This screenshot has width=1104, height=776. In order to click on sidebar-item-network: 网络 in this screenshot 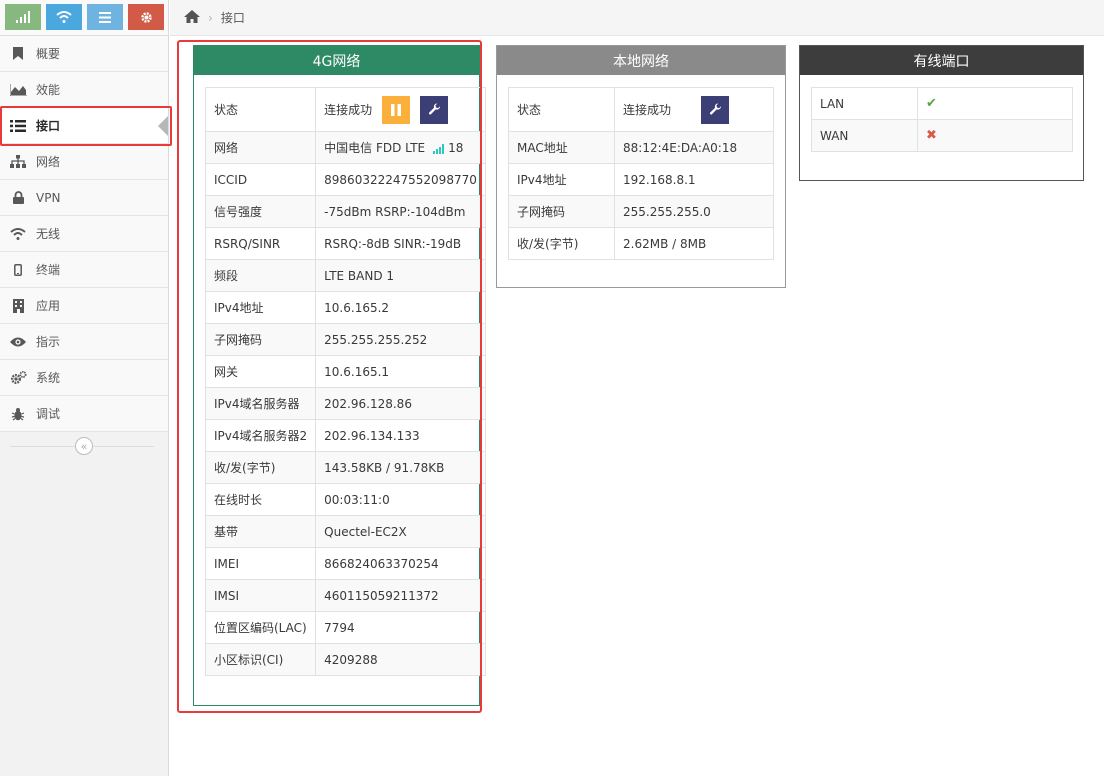, I will do `click(84, 162)`.